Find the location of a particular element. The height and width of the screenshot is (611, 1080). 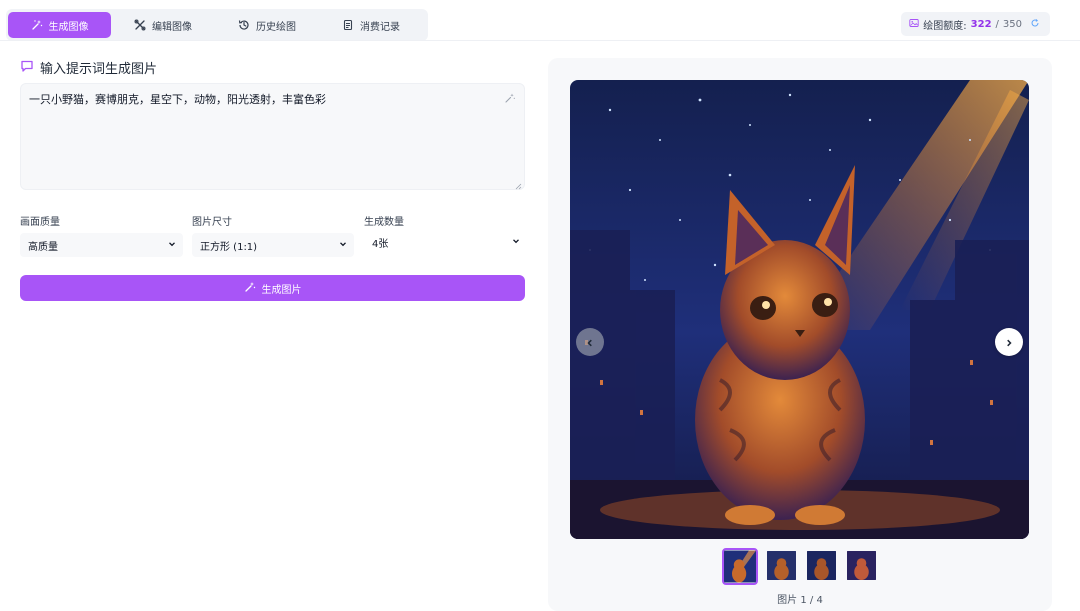

chevron-left-icon is located at coordinates (590, 342).